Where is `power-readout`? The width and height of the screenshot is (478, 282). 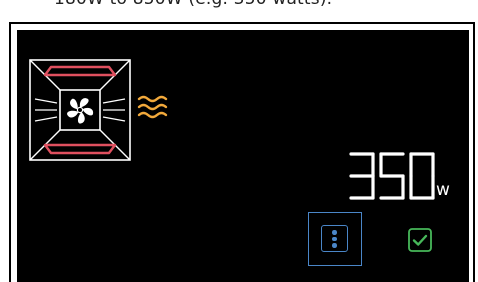 power-readout is located at coordinates (392, 178).